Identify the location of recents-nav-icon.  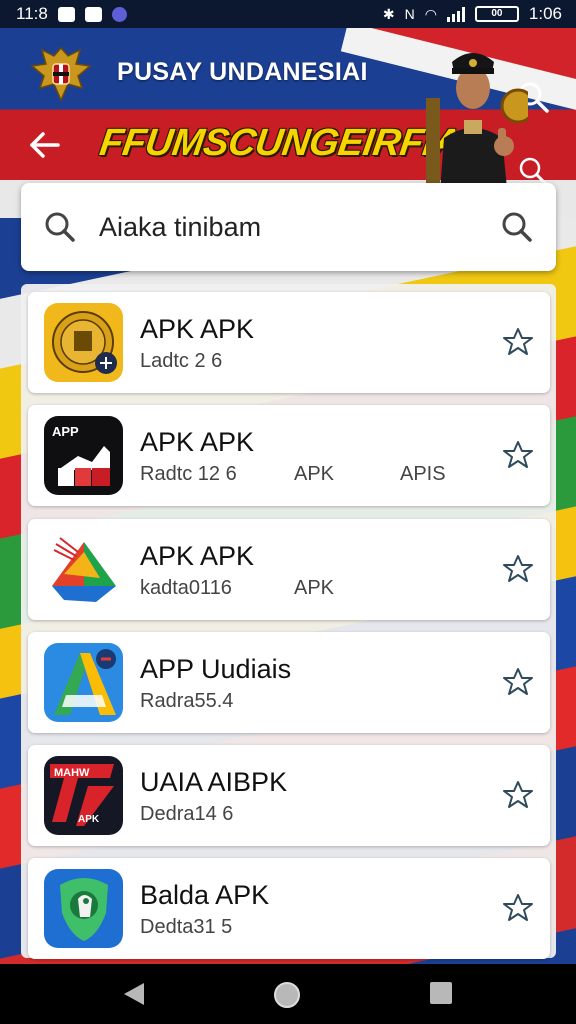
(441, 993).